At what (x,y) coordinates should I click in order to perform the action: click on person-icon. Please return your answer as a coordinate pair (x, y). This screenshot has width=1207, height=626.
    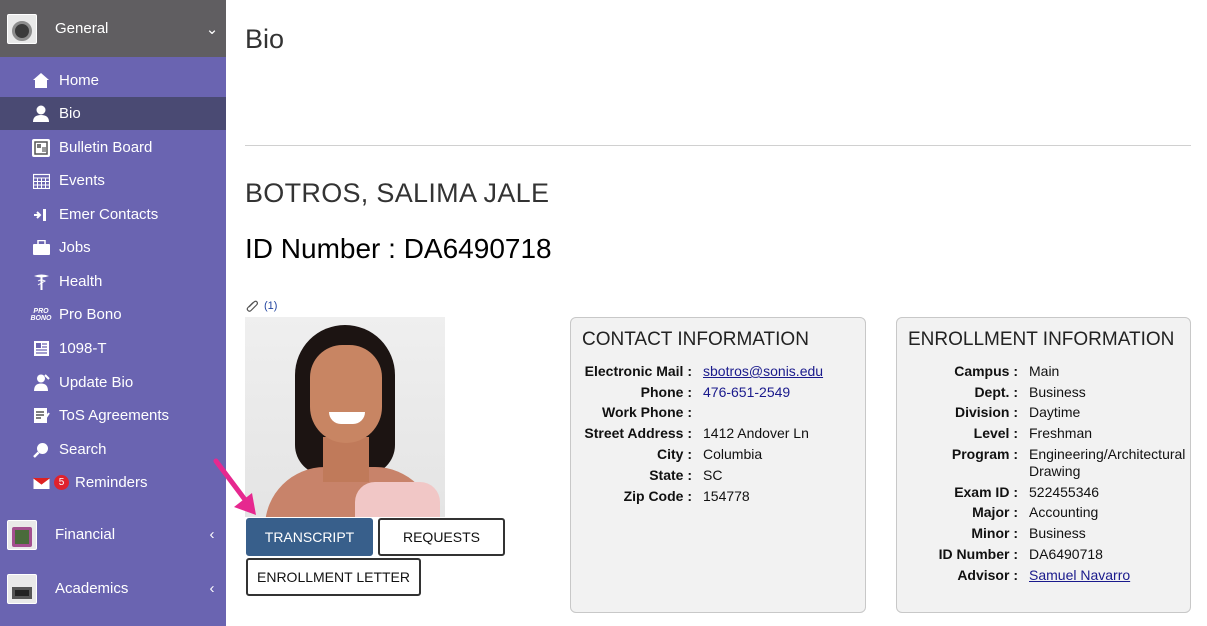
    Looking at the image, I should click on (41, 114).